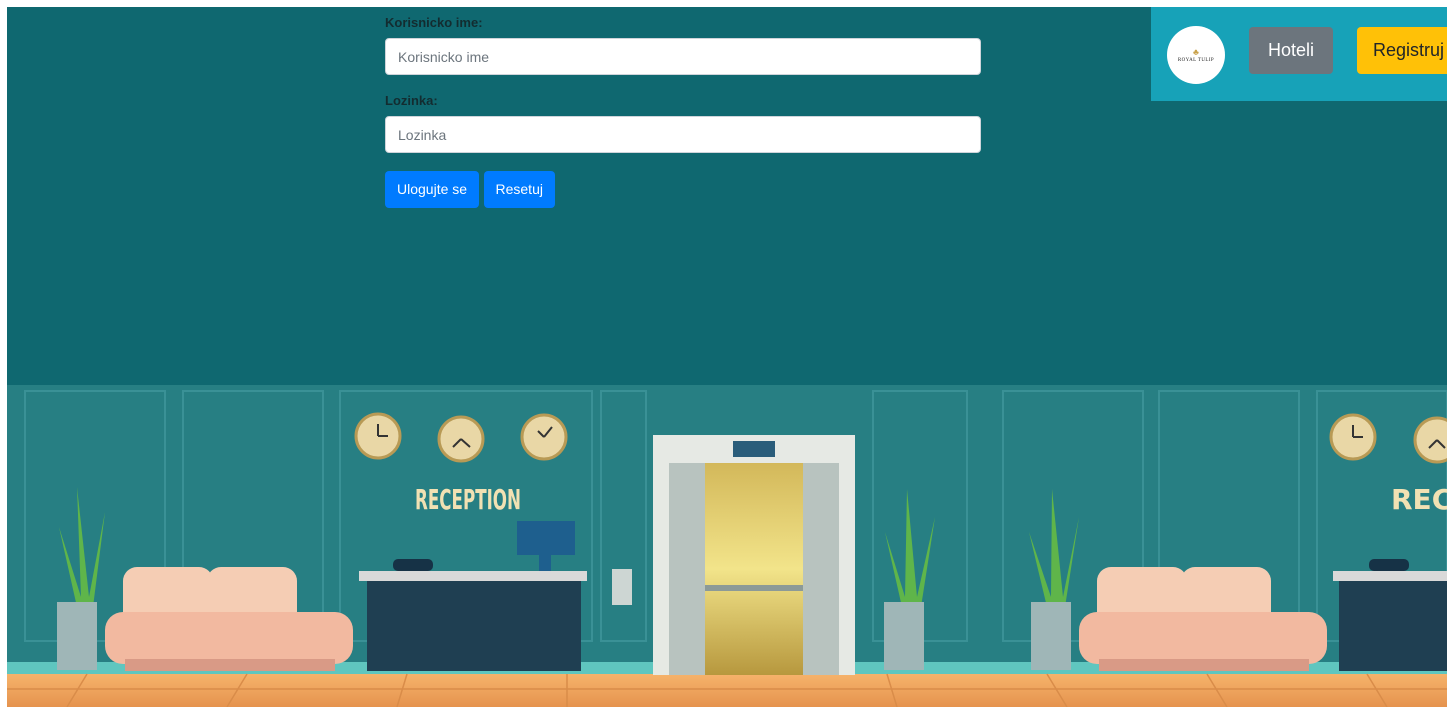 The image size is (1447, 707). What do you see at coordinates (411, 100) in the screenshot?
I see `password-label: Lozinka:` at bounding box center [411, 100].